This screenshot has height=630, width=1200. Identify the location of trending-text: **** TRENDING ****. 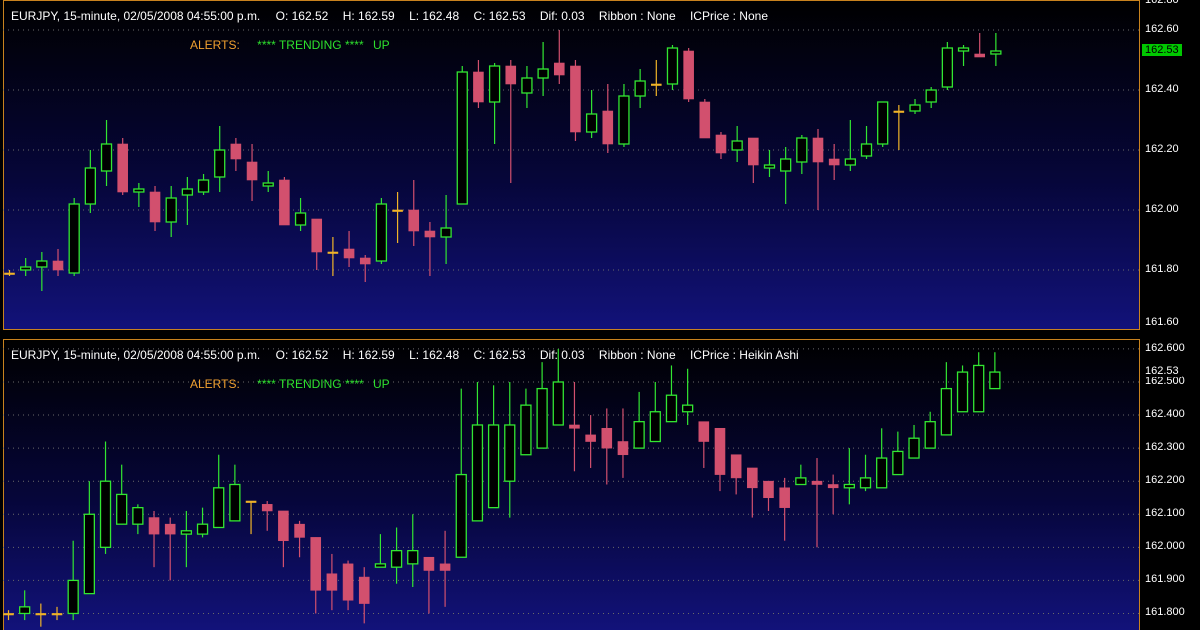
(310, 384).